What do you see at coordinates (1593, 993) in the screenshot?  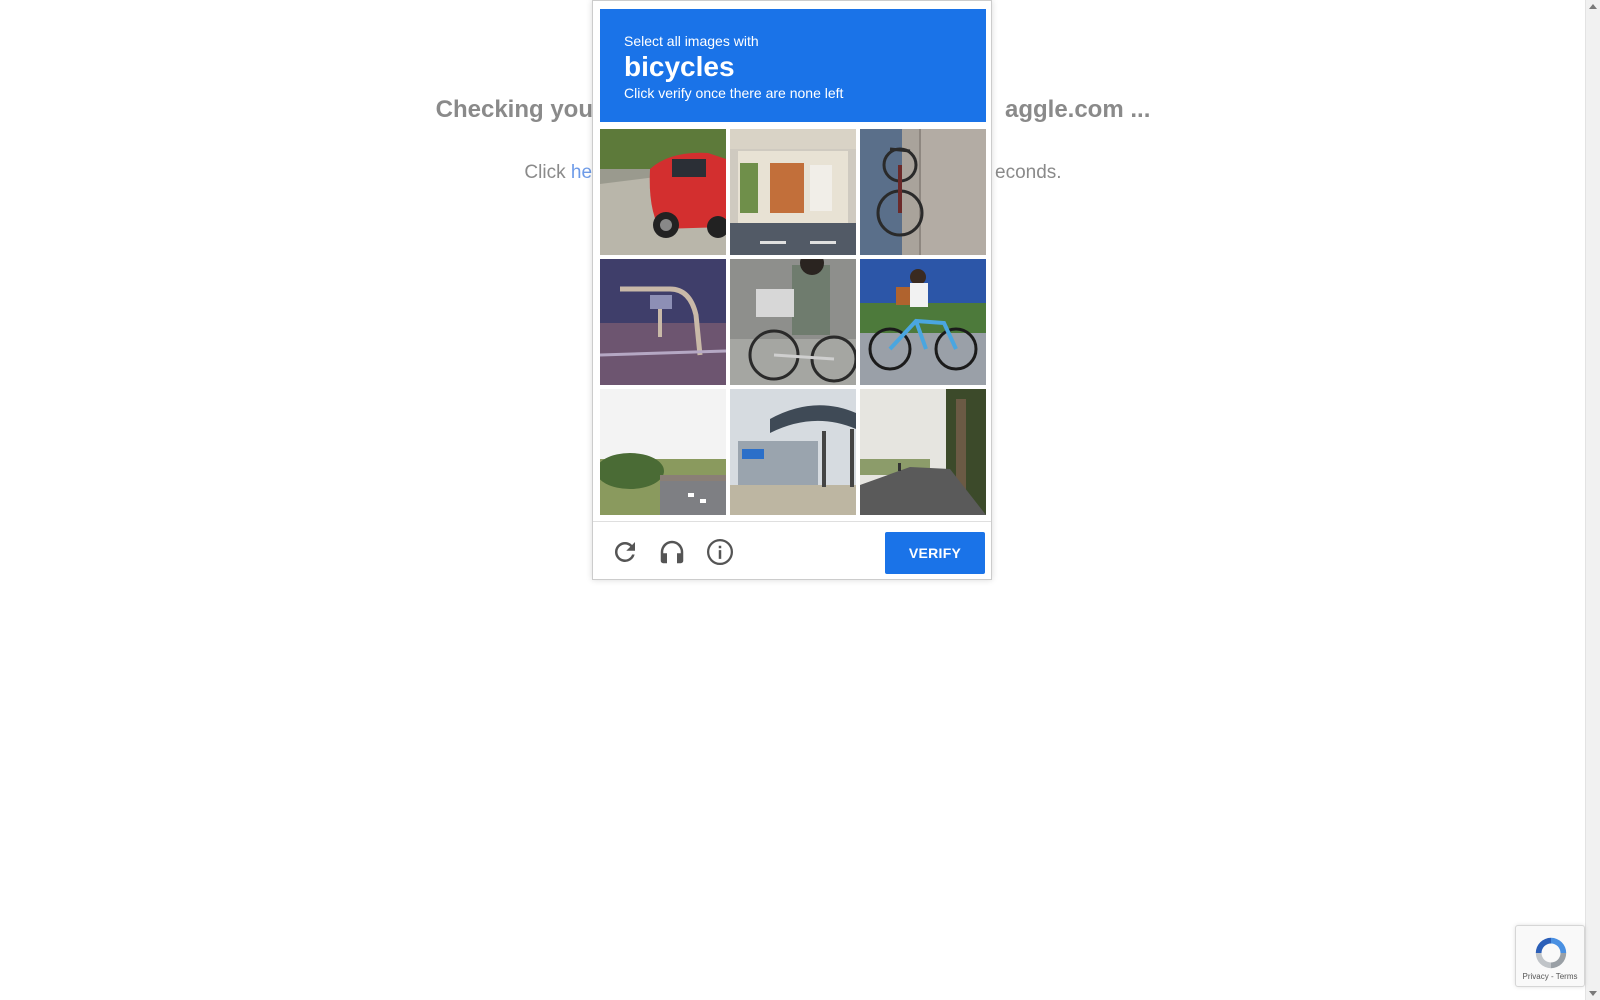 I see `scroll-down-arrow-icon` at bounding box center [1593, 993].